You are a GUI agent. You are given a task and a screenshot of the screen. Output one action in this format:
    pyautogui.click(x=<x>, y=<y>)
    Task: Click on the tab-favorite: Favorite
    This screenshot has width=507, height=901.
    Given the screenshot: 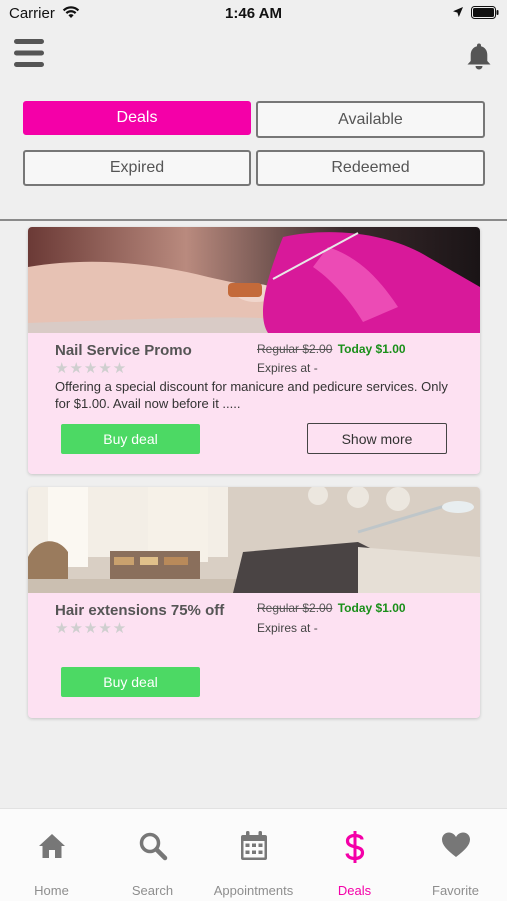 What is the action you would take?
    pyautogui.click(x=455, y=855)
    